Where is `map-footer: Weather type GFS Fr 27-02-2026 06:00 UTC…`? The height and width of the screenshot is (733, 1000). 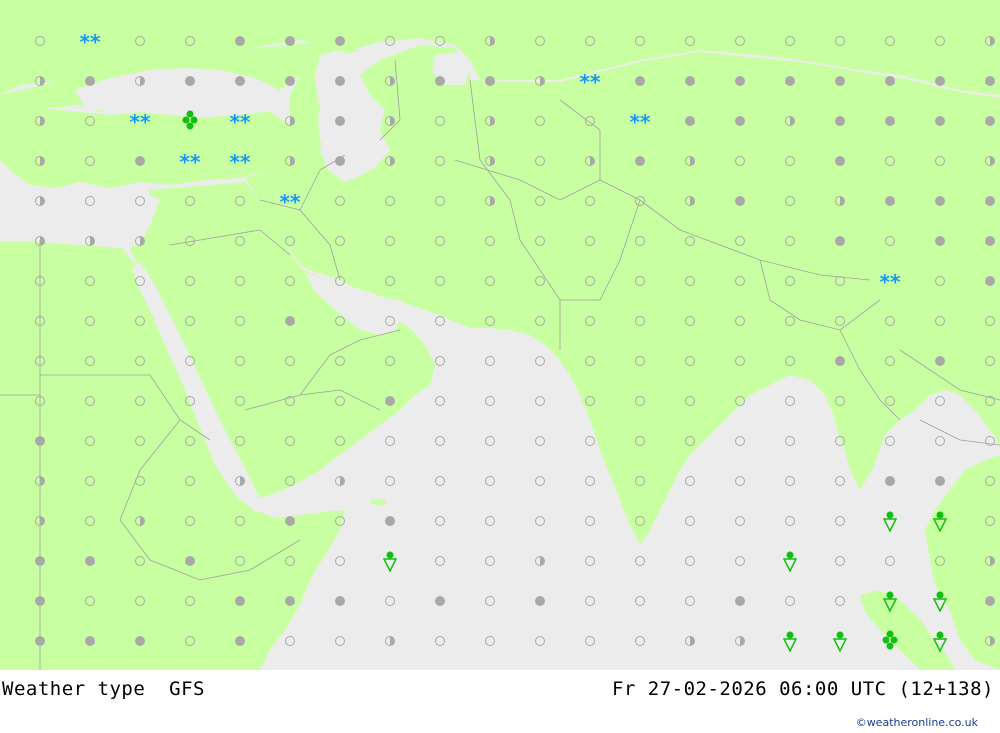
map-footer: Weather type GFS Fr 27-02-2026 06:00 UTC… is located at coordinates (500, 701).